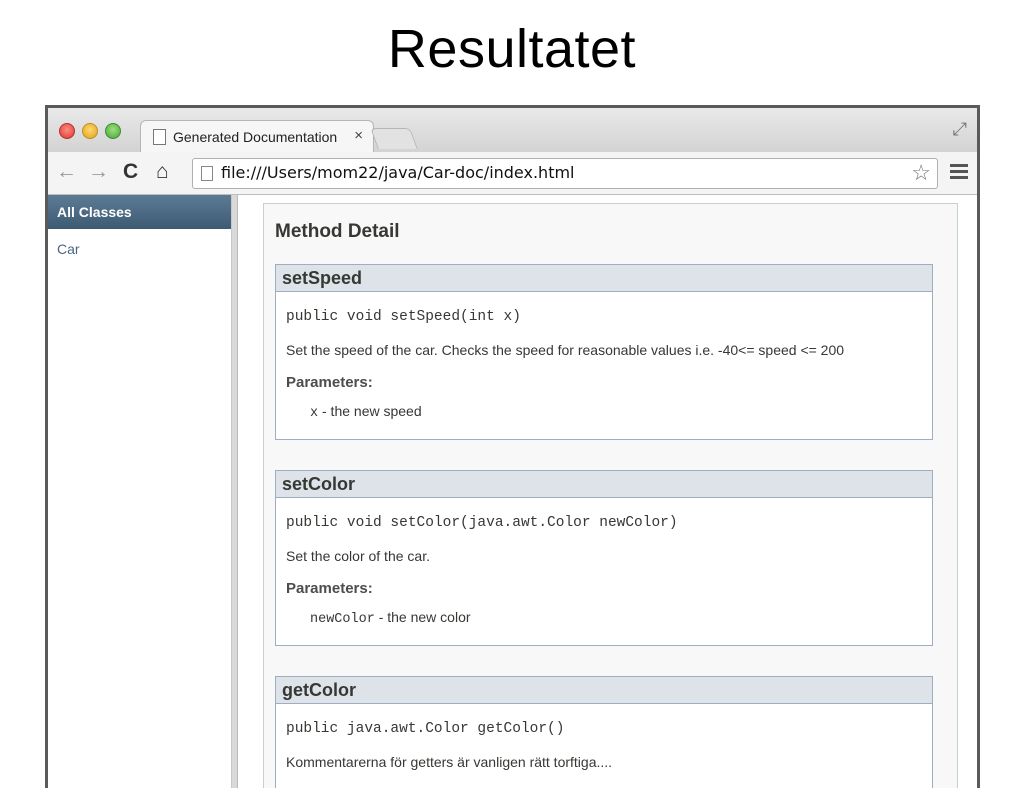 The width and height of the screenshot is (1024, 788). What do you see at coordinates (144, 249) in the screenshot?
I see `class-link-car: Car` at bounding box center [144, 249].